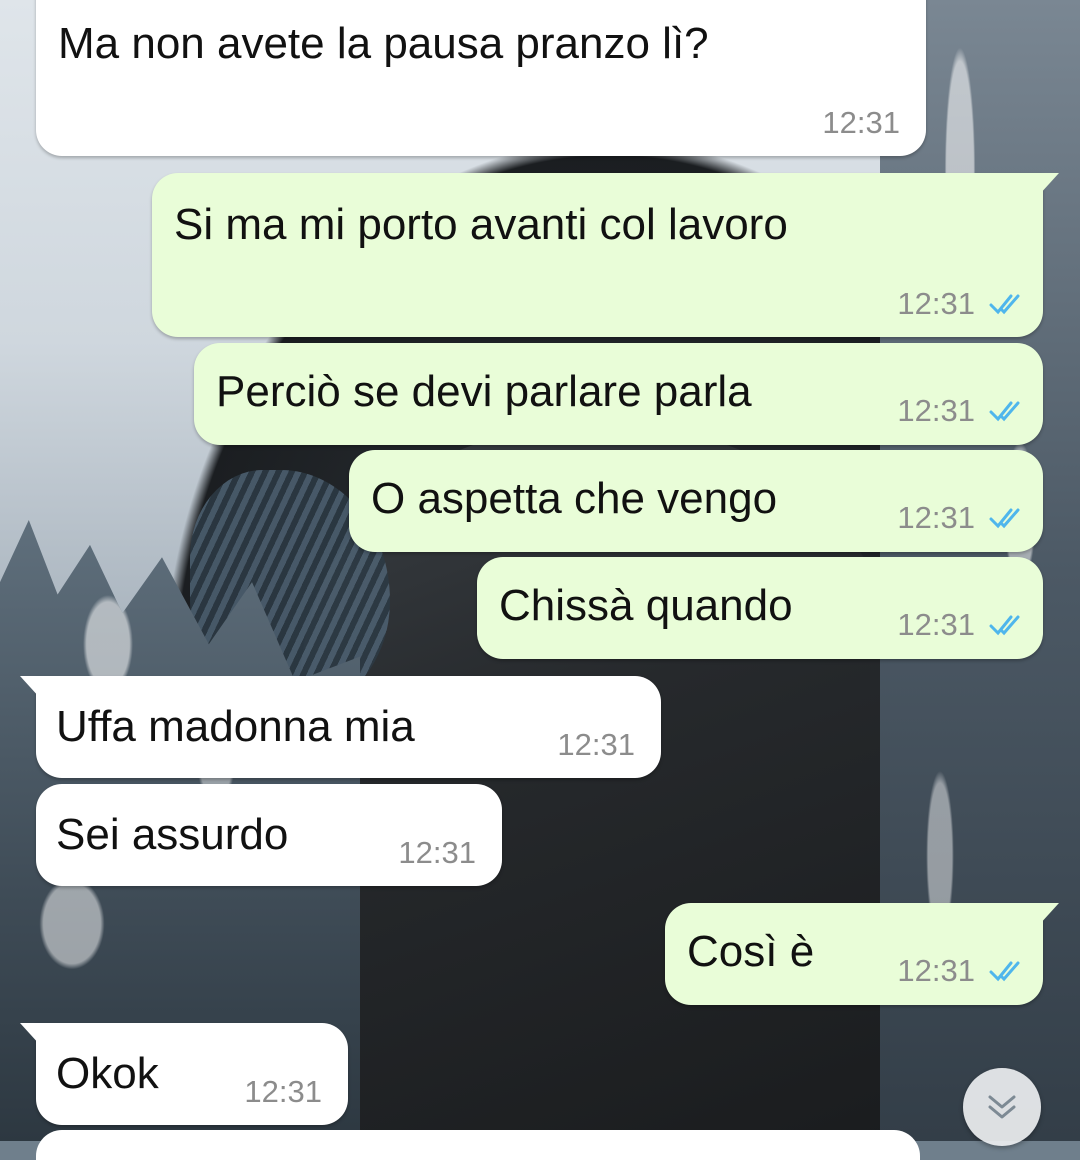 This screenshot has width=1080, height=1160. What do you see at coordinates (478, 1145) in the screenshot?
I see `next-message-bubble-partial` at bounding box center [478, 1145].